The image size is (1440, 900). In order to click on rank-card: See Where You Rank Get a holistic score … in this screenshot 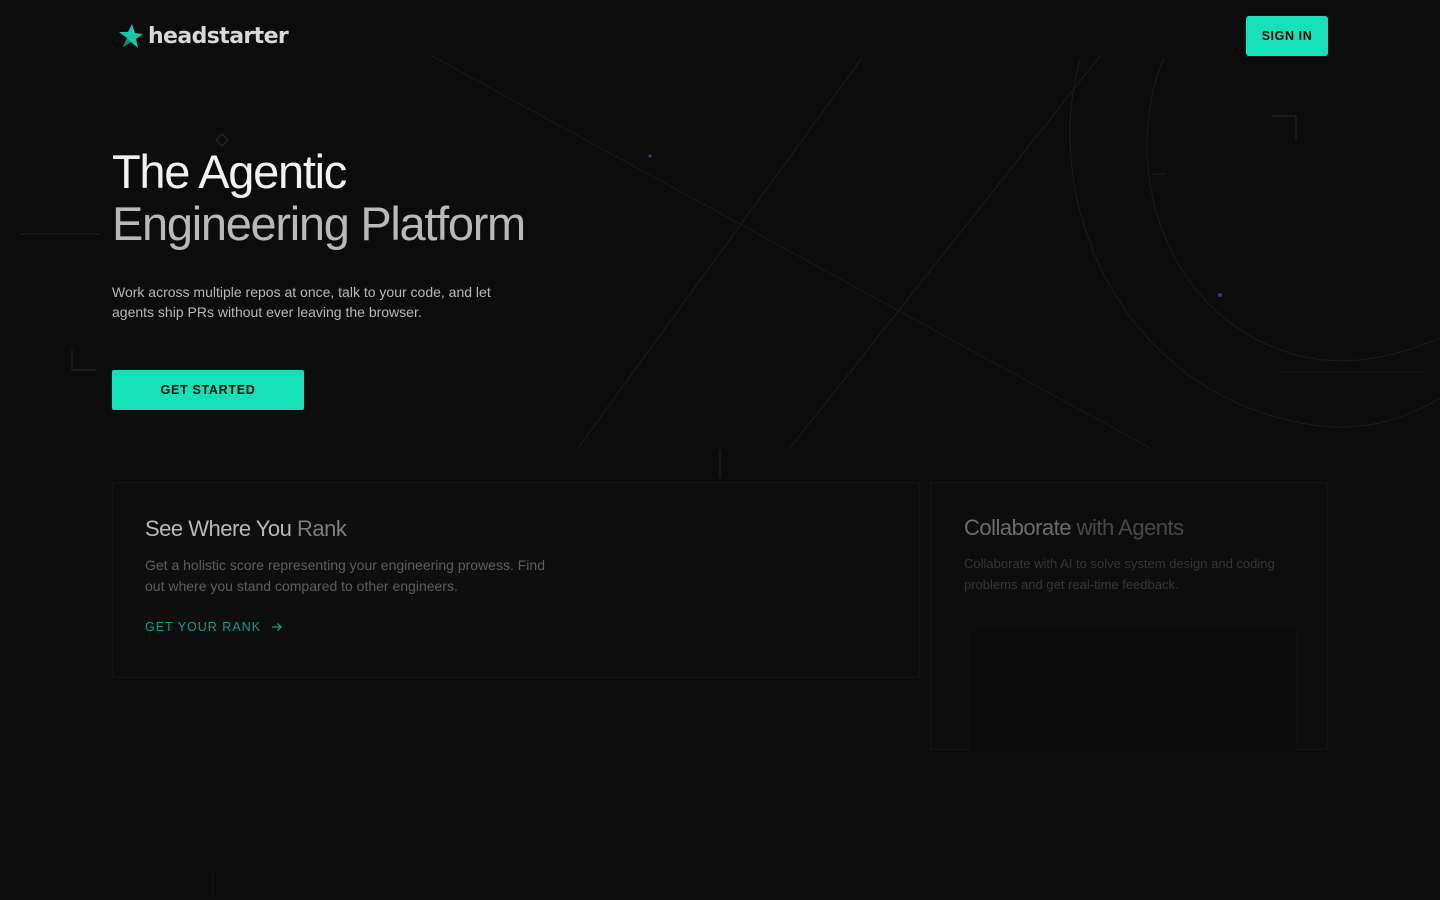, I will do `click(516, 580)`.